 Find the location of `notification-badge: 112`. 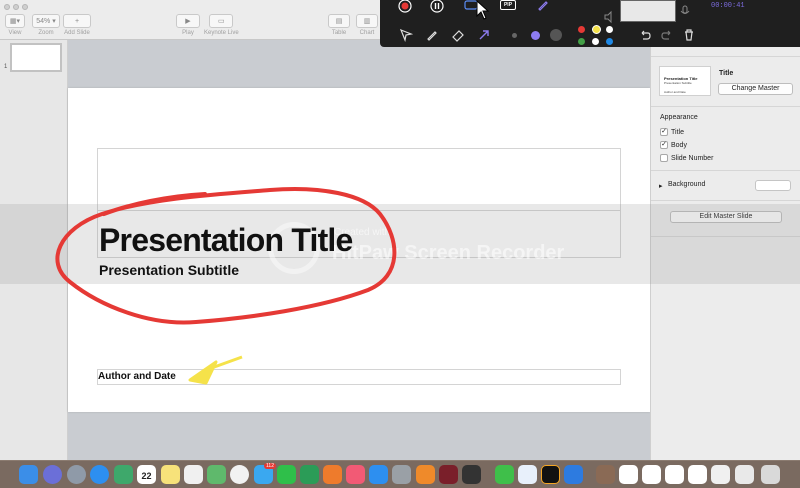

notification-badge: 112 is located at coordinates (270, 466).